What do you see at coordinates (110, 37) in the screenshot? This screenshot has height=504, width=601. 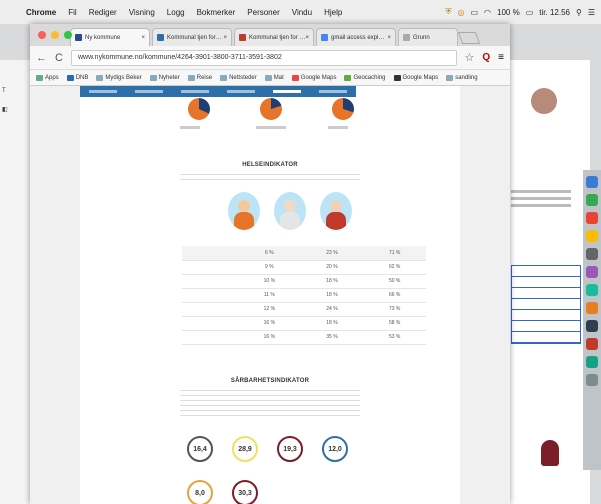 I see `tab-1: Ny kommune ×` at bounding box center [110, 37].